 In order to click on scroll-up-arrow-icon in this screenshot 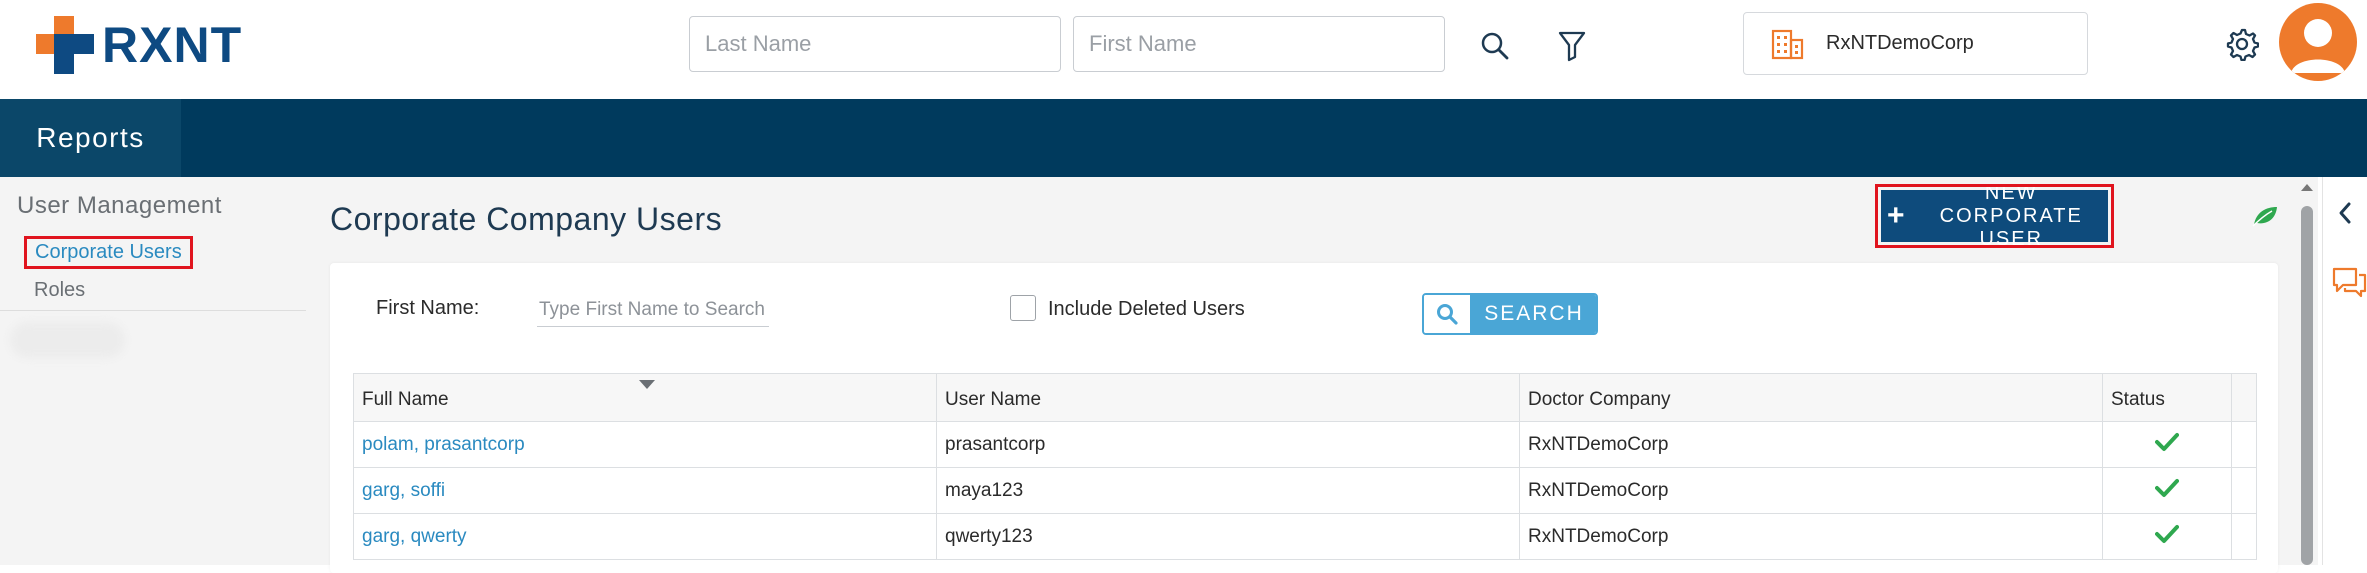, I will do `click(2307, 187)`.